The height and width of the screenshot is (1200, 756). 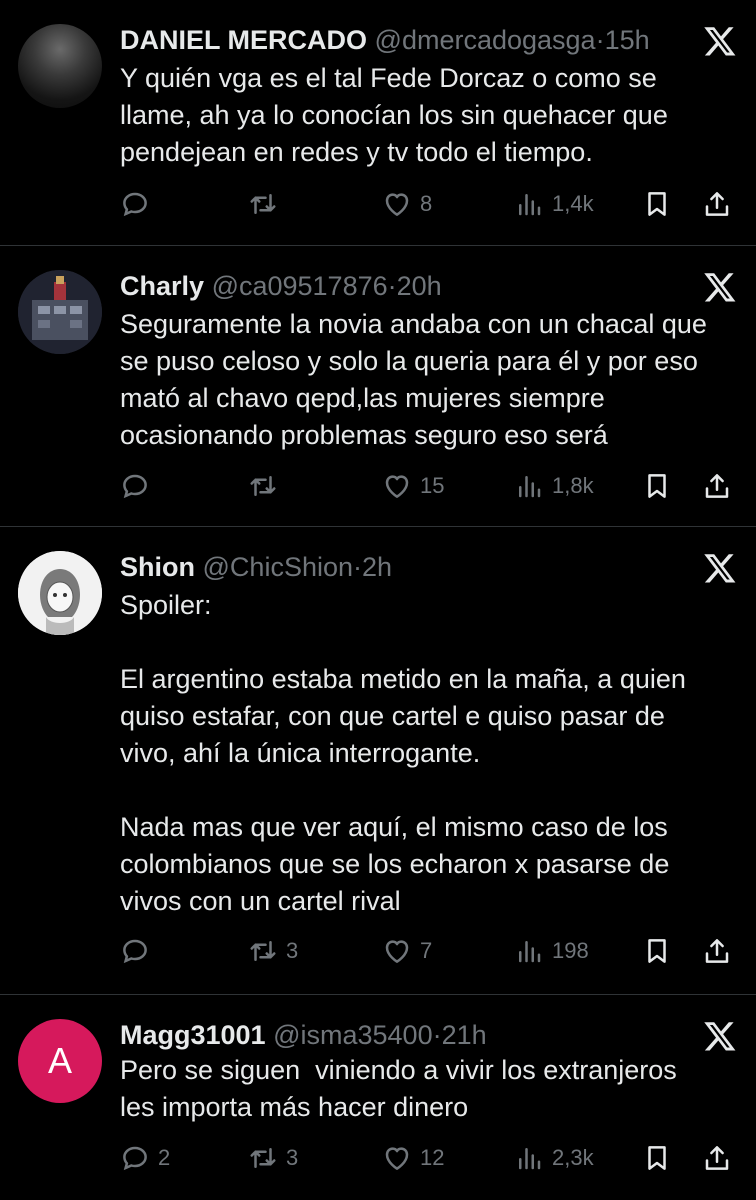 What do you see at coordinates (627, 40) in the screenshot?
I see `timestamp: 15h` at bounding box center [627, 40].